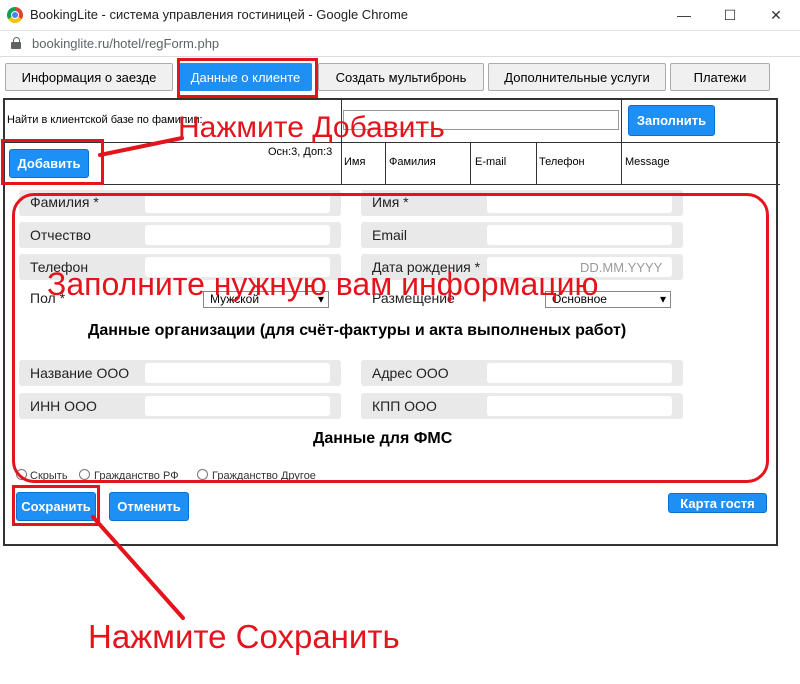  What do you see at coordinates (244, 636) in the screenshot?
I see `save-hint-text: Нажмите Сохранить` at bounding box center [244, 636].